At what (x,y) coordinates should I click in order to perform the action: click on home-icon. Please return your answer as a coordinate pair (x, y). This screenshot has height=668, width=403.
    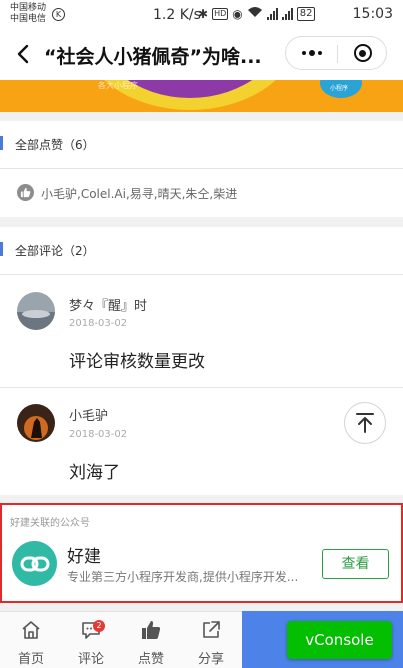
    Looking at the image, I should click on (31, 630).